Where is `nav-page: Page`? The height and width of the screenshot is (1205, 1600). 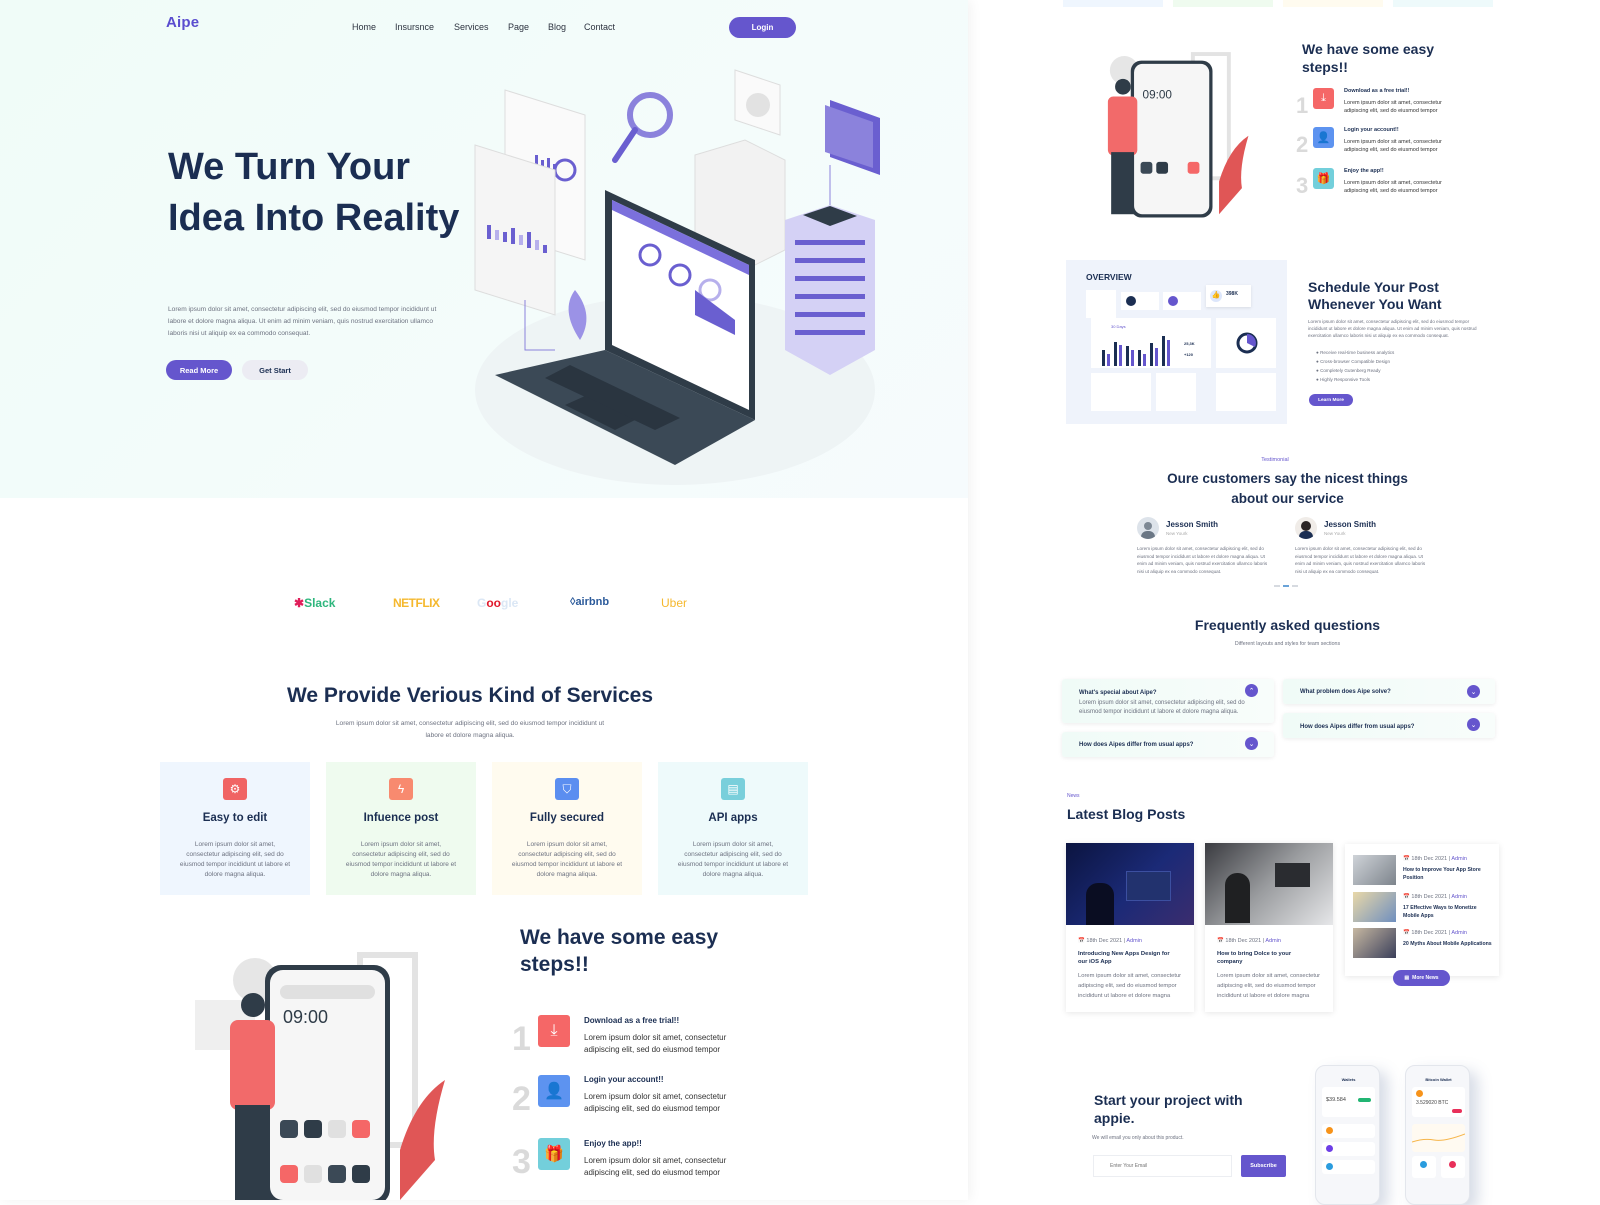
nav-page: Page is located at coordinates (518, 27).